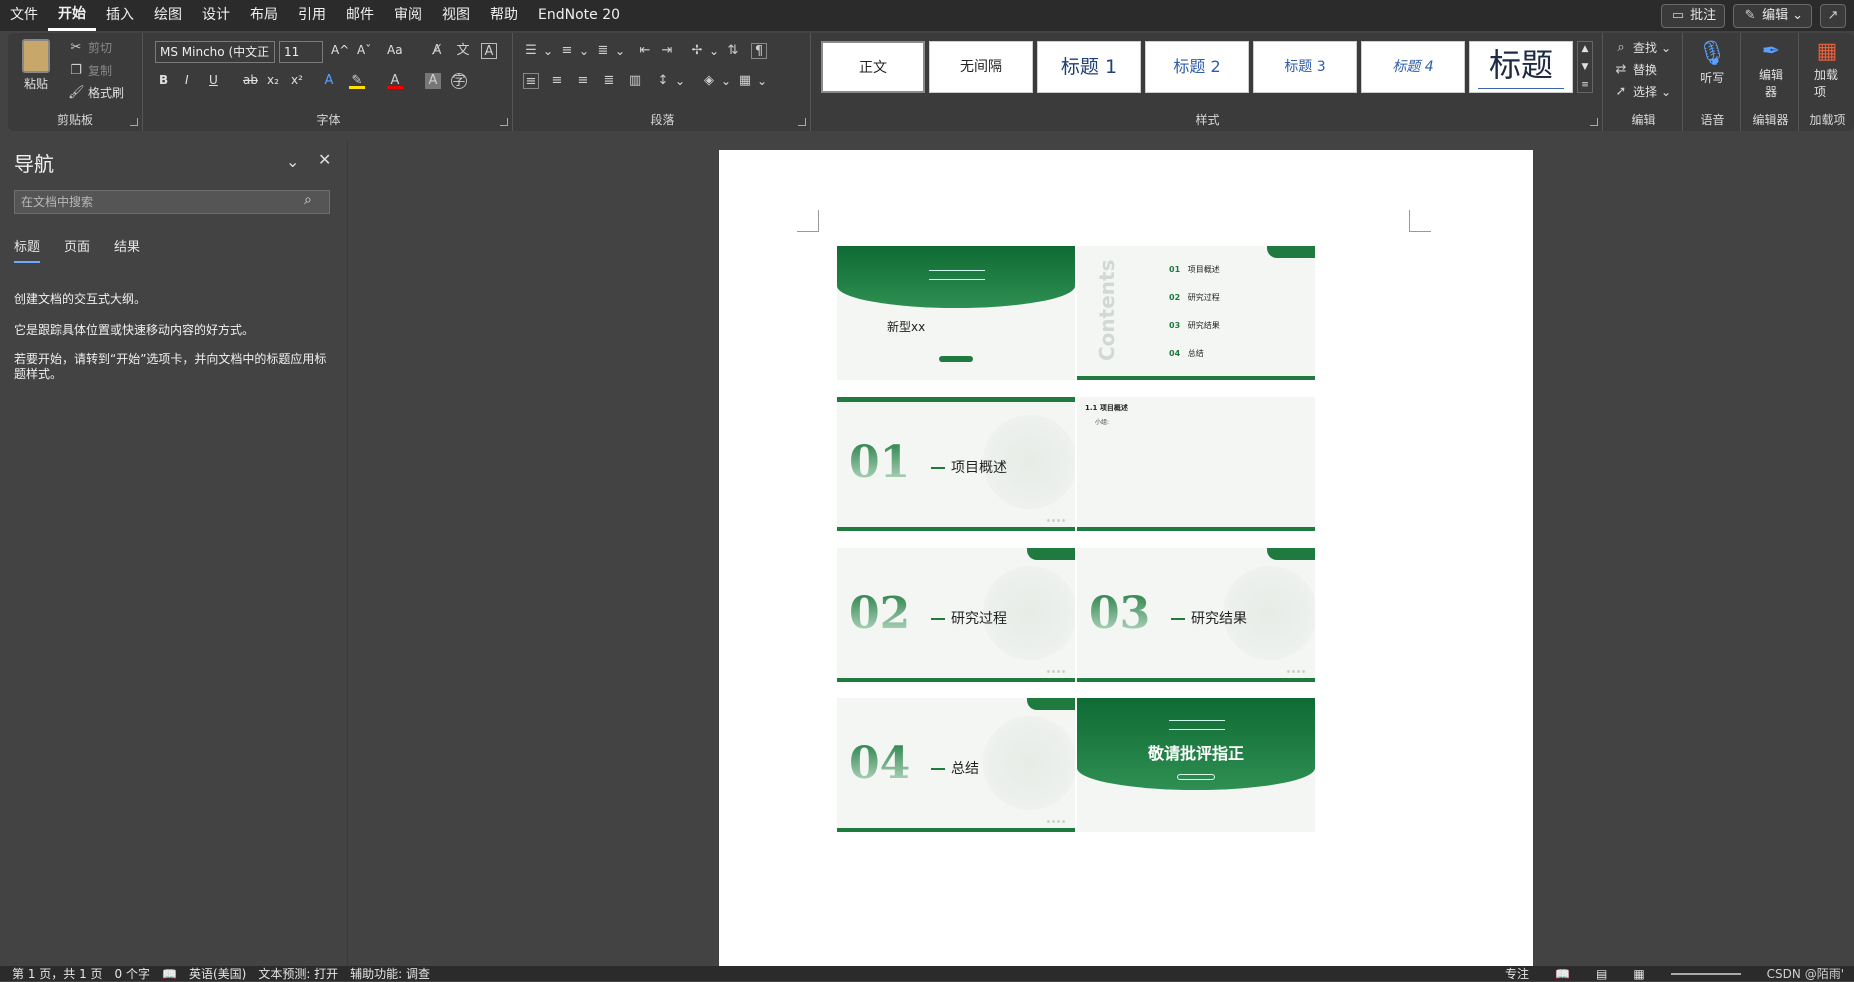  Describe the element at coordinates (1196, 765) in the screenshot. I see `slide-closing: 敬请批评指正` at that location.